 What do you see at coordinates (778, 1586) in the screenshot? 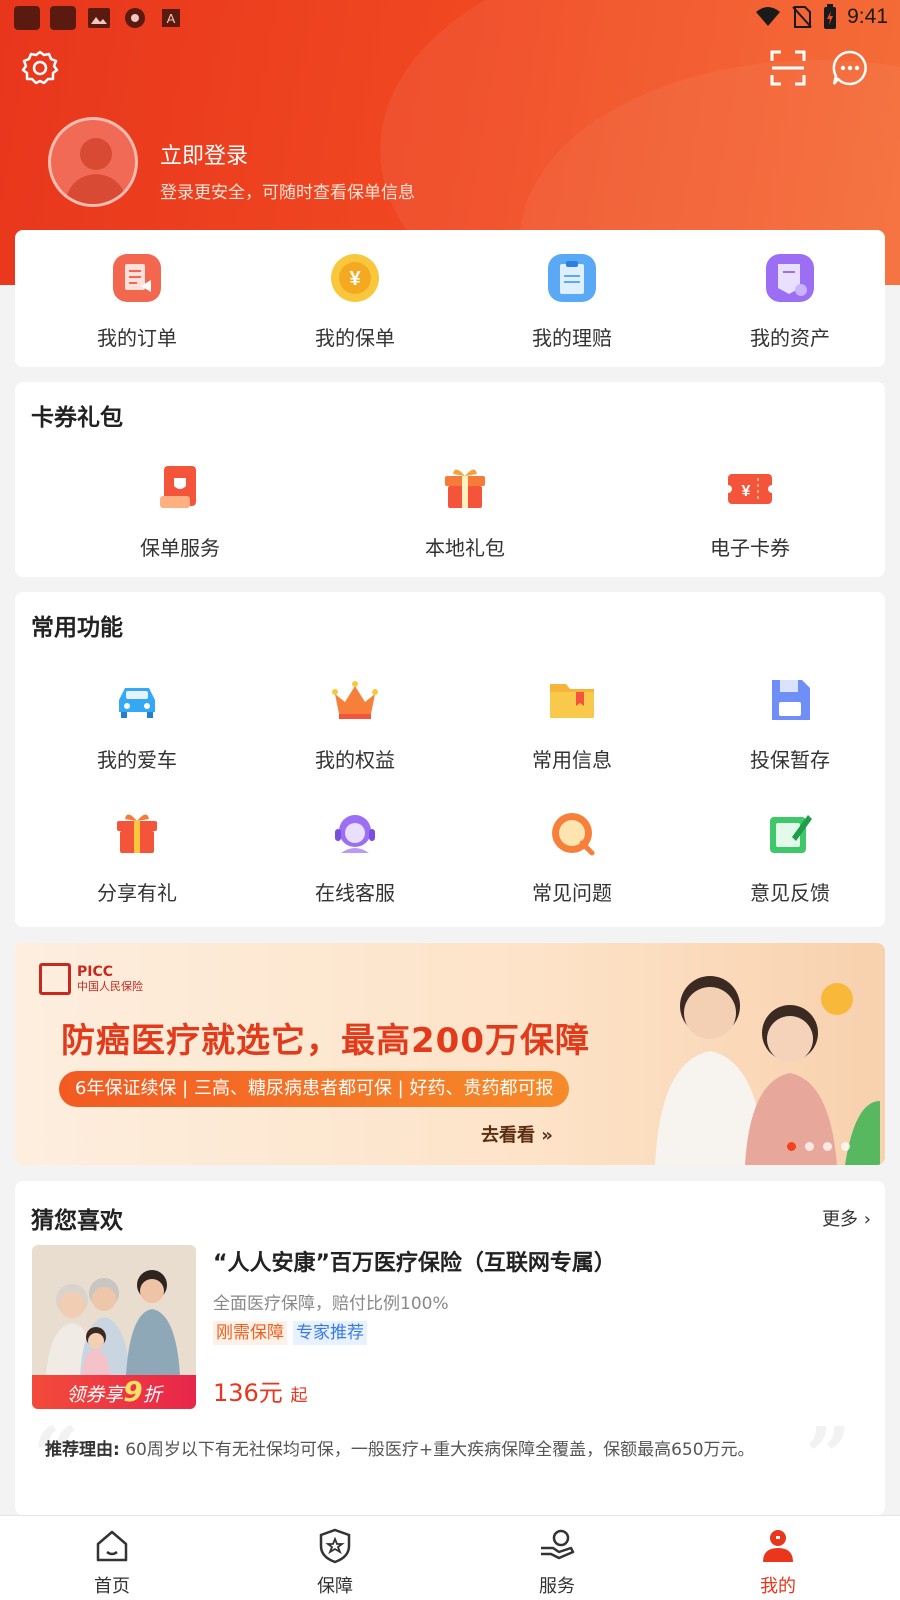
I see `tab-label: 我的` at bounding box center [778, 1586].